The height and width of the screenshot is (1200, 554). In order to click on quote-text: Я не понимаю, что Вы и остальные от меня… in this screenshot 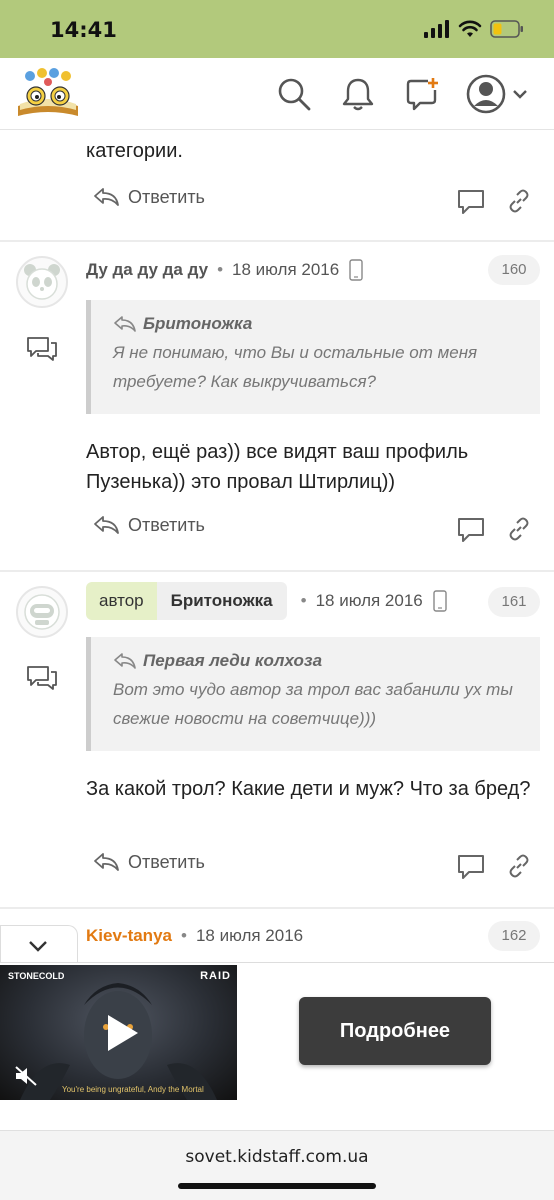, I will do `click(295, 367)`.